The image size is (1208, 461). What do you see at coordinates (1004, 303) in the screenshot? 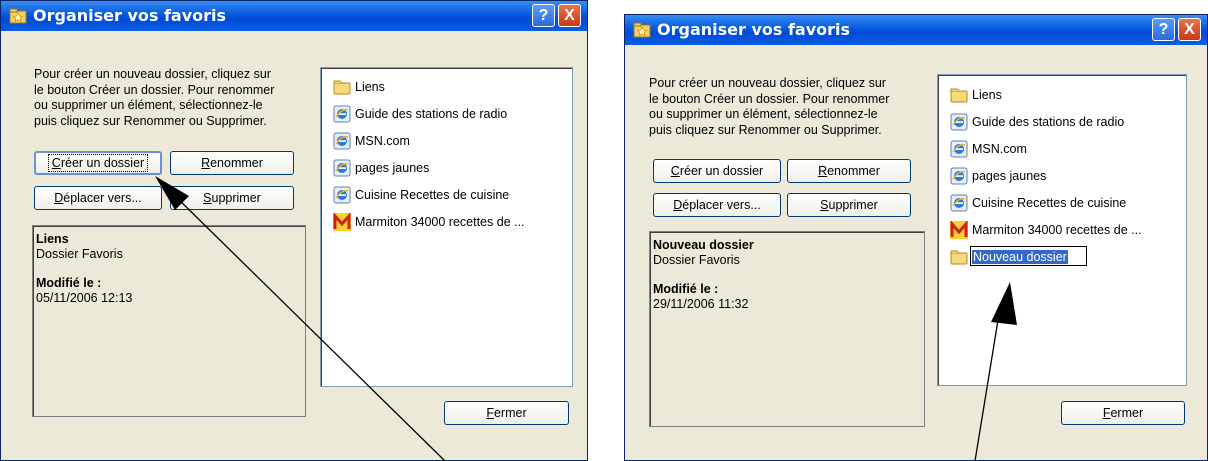
I see `arrow-head-right` at bounding box center [1004, 303].